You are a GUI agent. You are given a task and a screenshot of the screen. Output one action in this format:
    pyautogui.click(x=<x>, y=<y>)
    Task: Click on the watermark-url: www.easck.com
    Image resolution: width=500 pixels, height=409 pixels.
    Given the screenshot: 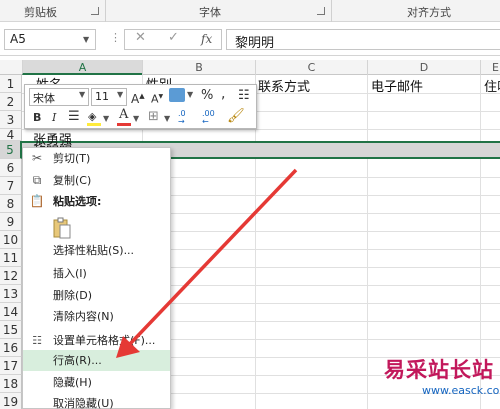 What is the action you would take?
    pyautogui.click(x=461, y=390)
    